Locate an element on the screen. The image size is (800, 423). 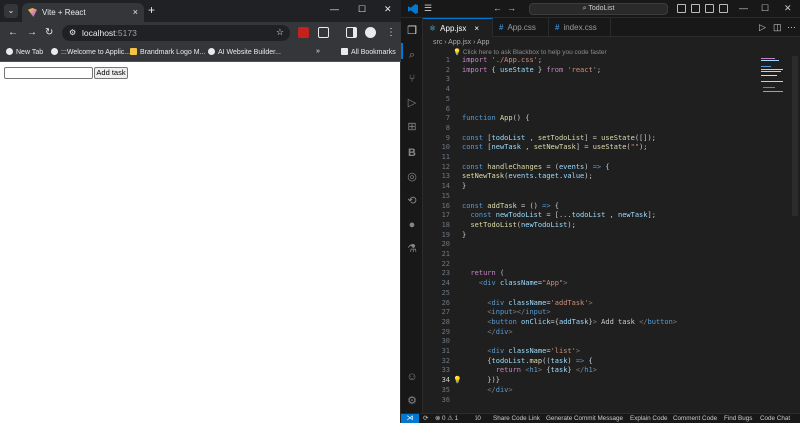
task-input is located at coordinates (48, 73).